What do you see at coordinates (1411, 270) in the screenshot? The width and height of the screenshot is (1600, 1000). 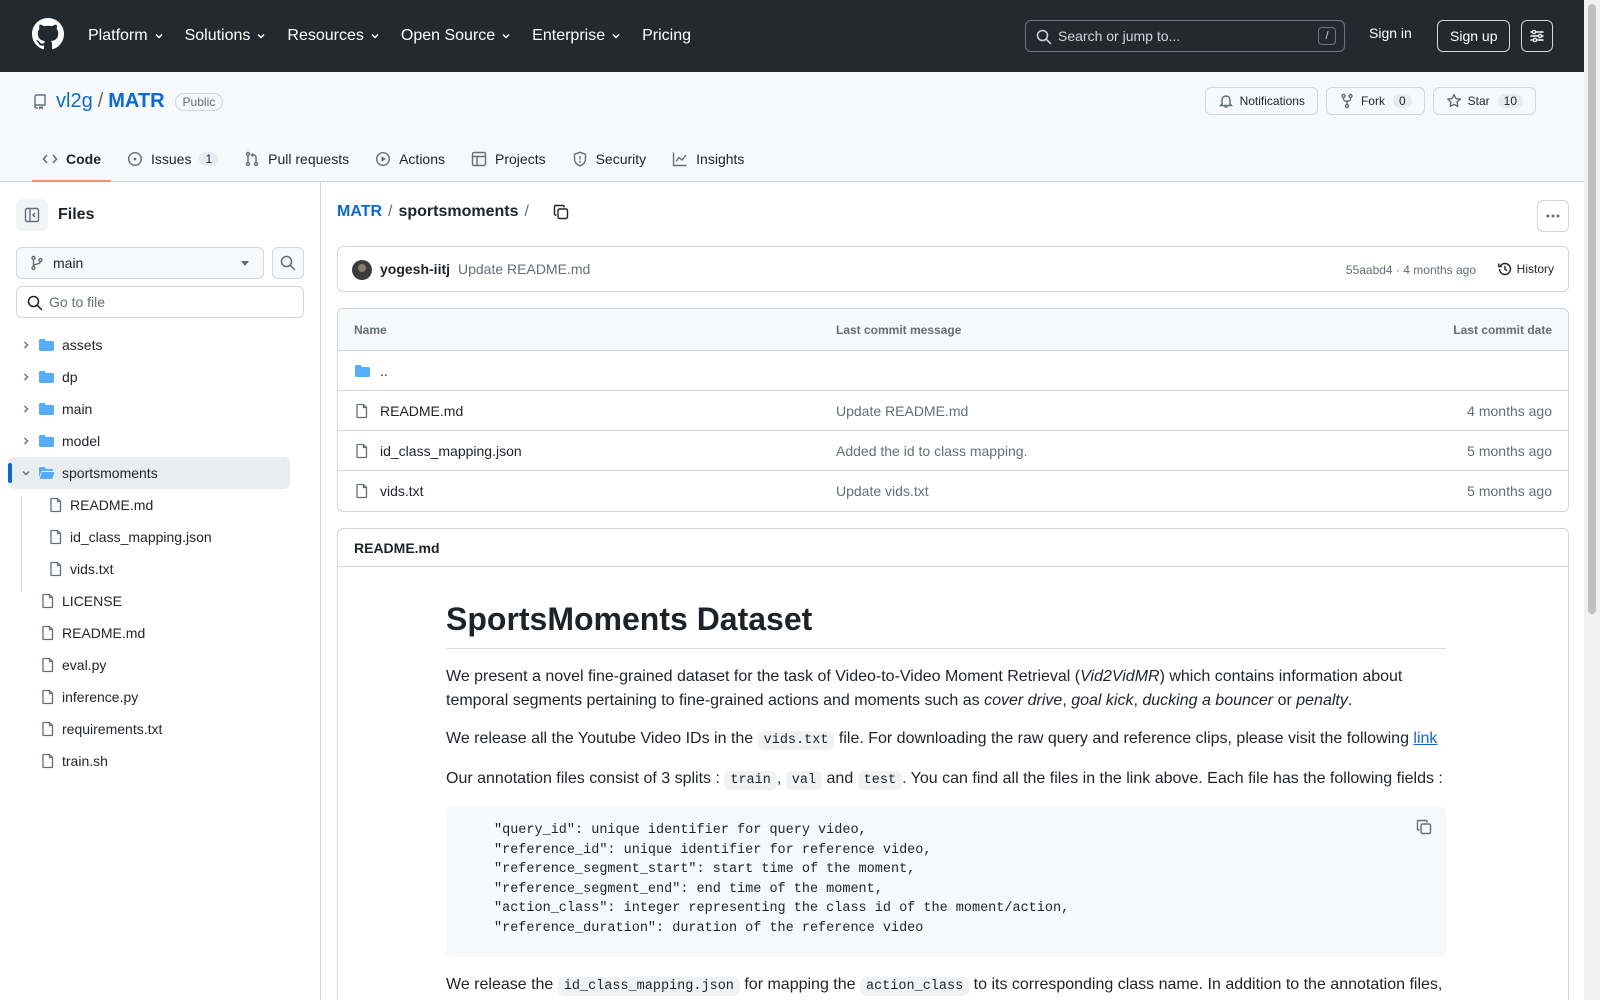 I see `commit-meta: 55aabd4 · 4 months ago` at bounding box center [1411, 270].